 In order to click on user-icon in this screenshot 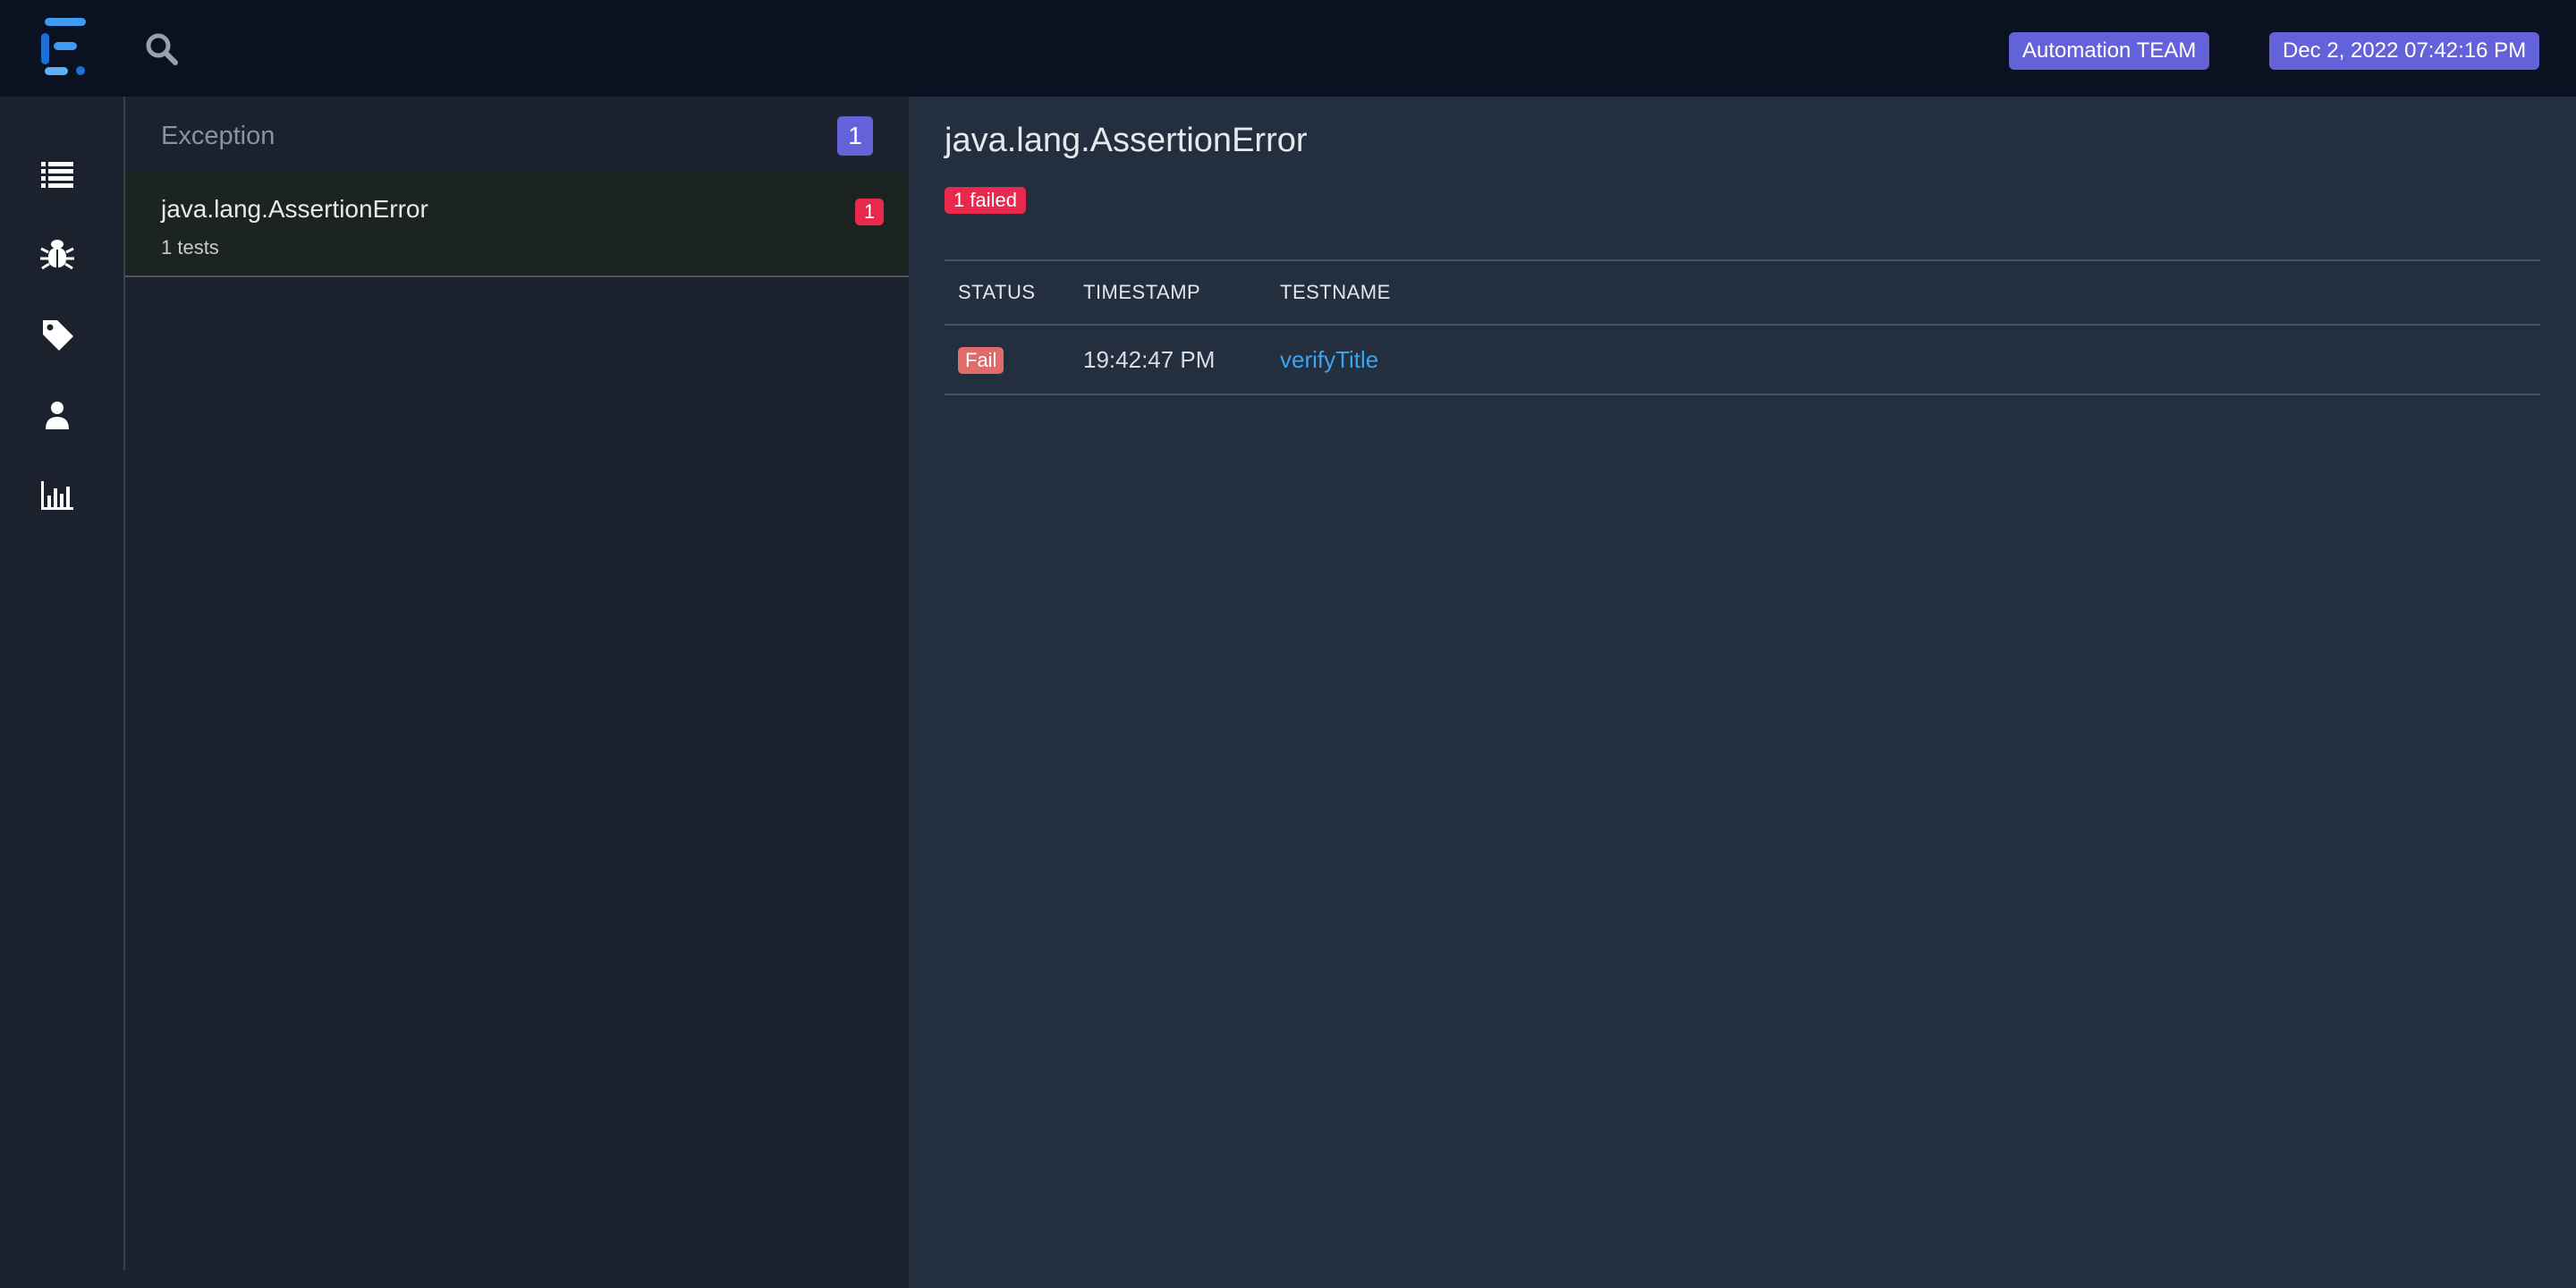, I will do `click(57, 415)`.